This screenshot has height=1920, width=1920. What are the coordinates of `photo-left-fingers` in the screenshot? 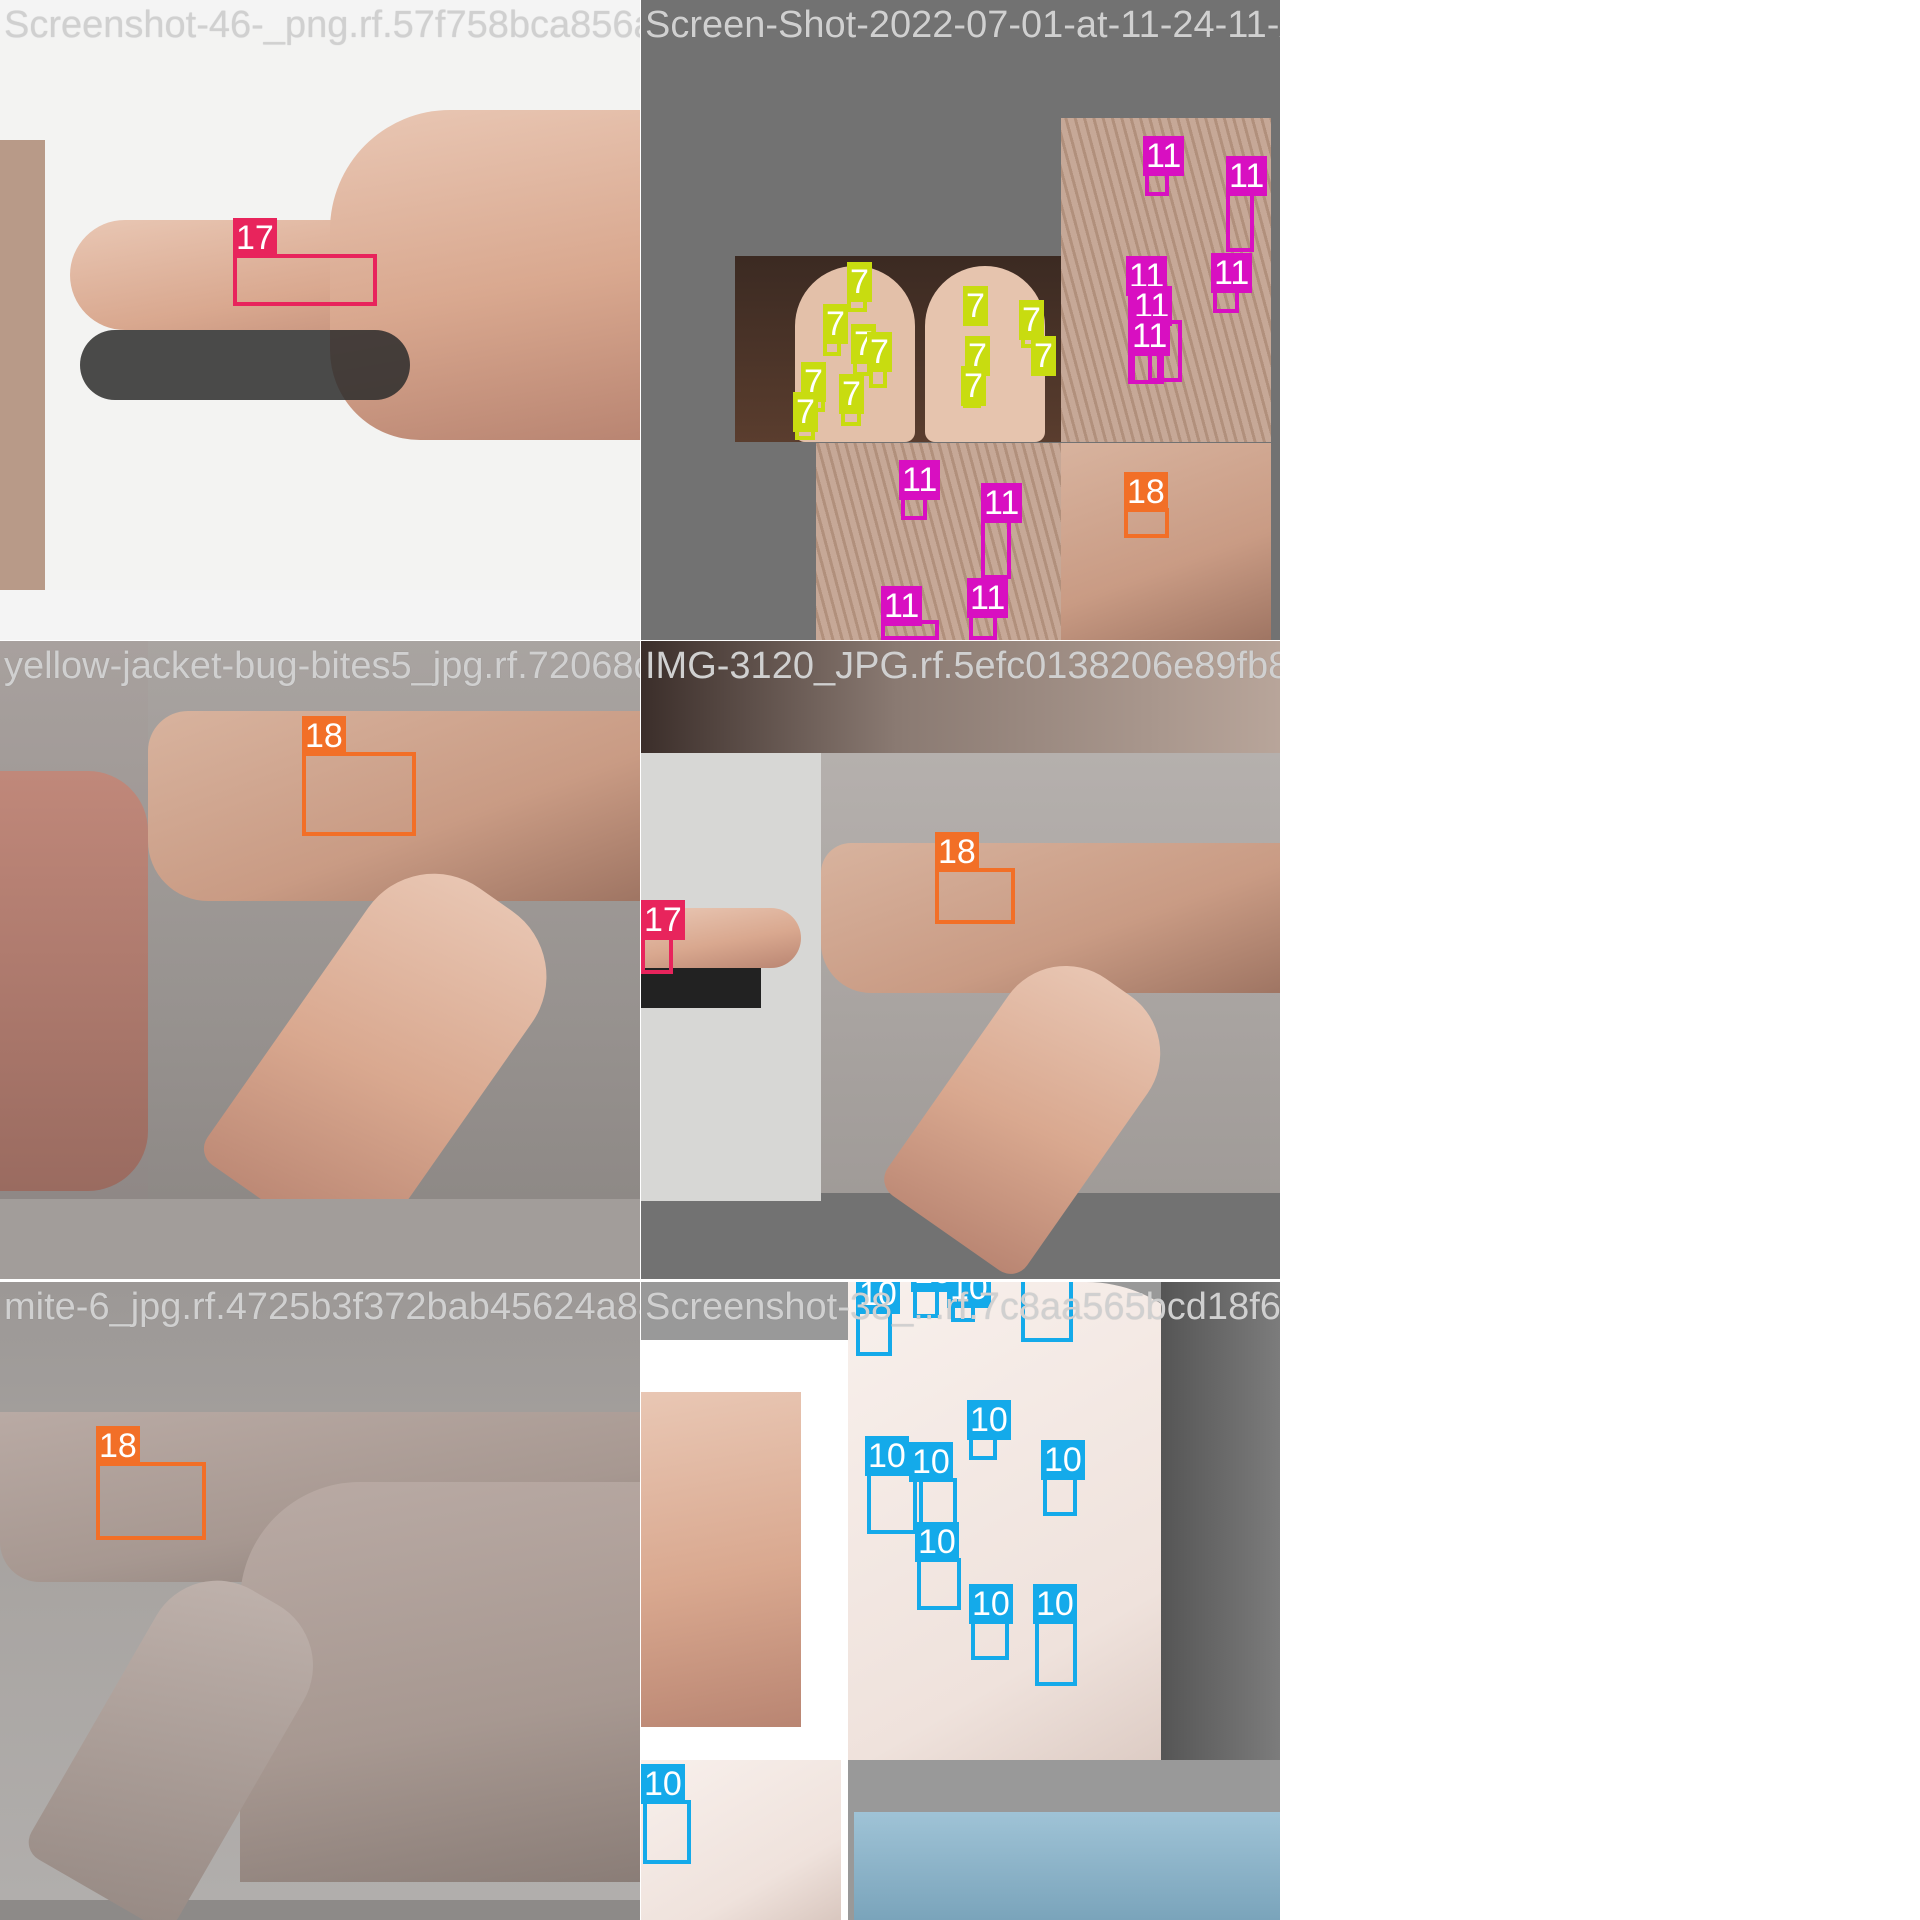 It's located at (74, 981).